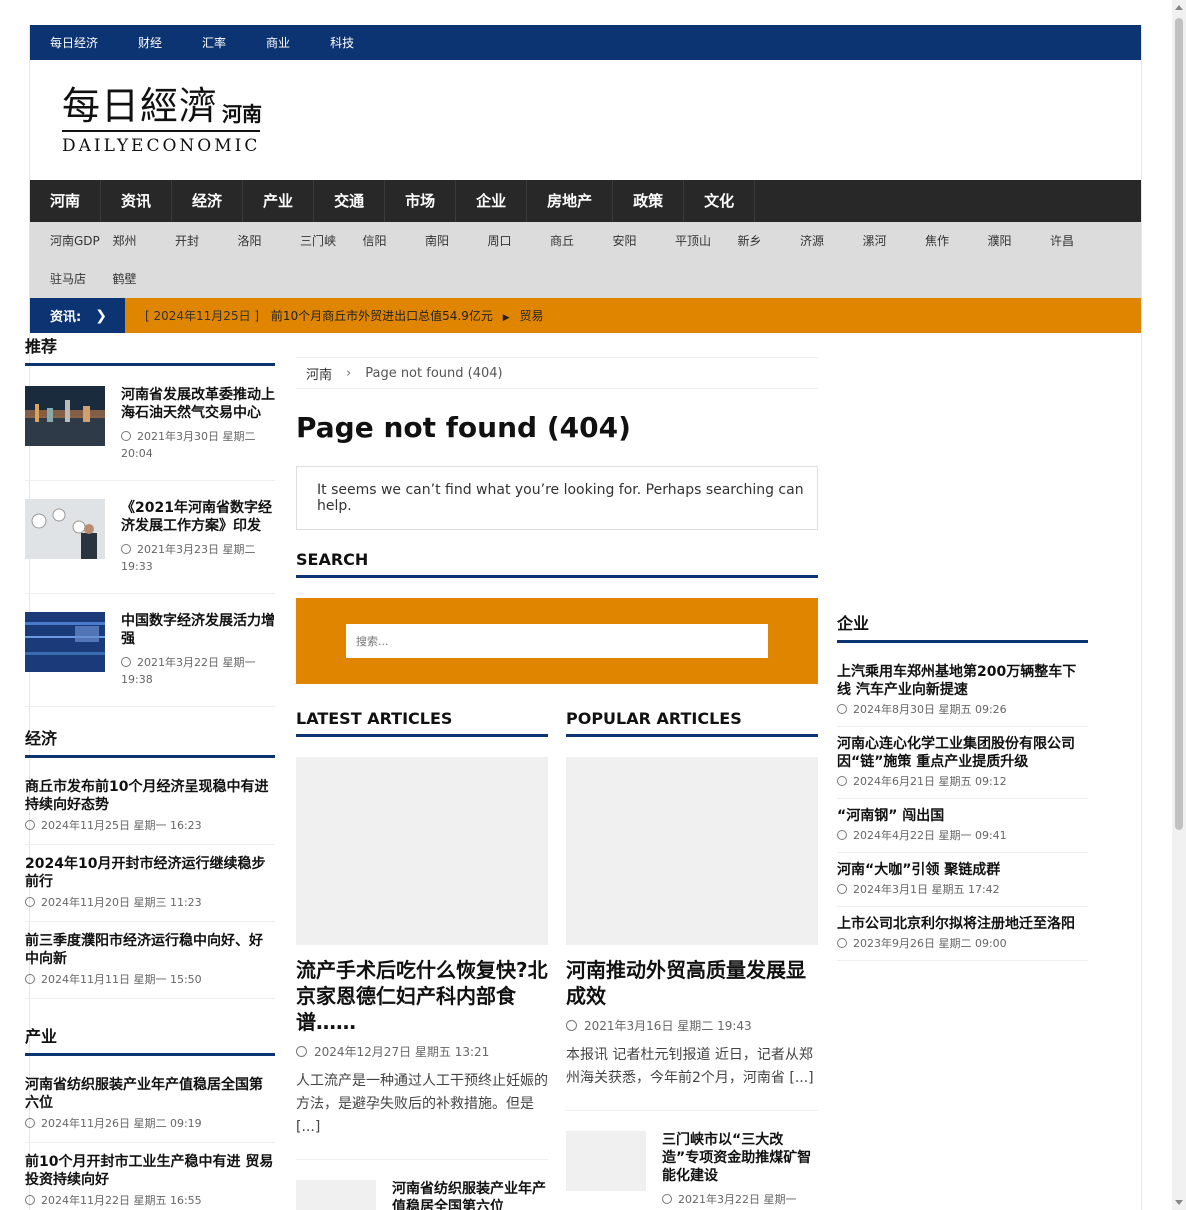 The image size is (1186, 1210). Describe the element at coordinates (962, 870) in the screenshot. I see `article-title: 河南“大咖”引领 聚链成群` at that location.